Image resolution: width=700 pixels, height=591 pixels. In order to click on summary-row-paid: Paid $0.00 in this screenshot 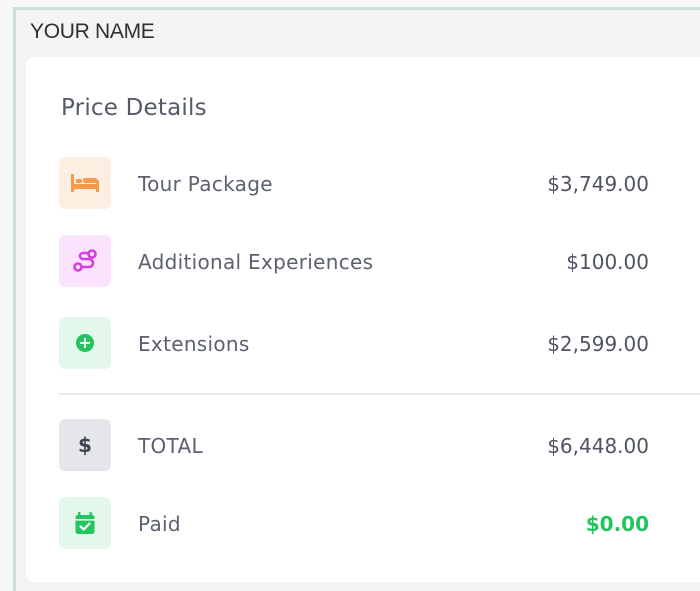, I will do `click(354, 523)`.